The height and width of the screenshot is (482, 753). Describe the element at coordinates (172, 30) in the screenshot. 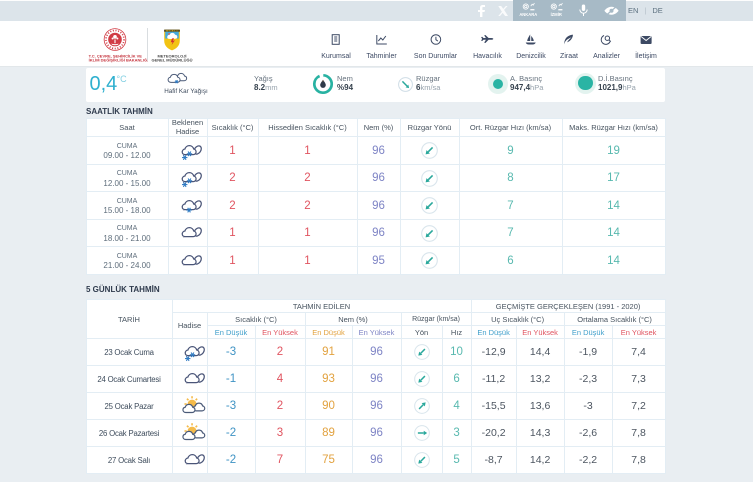

I see `svg-text: METEOROLOJİ` at that location.